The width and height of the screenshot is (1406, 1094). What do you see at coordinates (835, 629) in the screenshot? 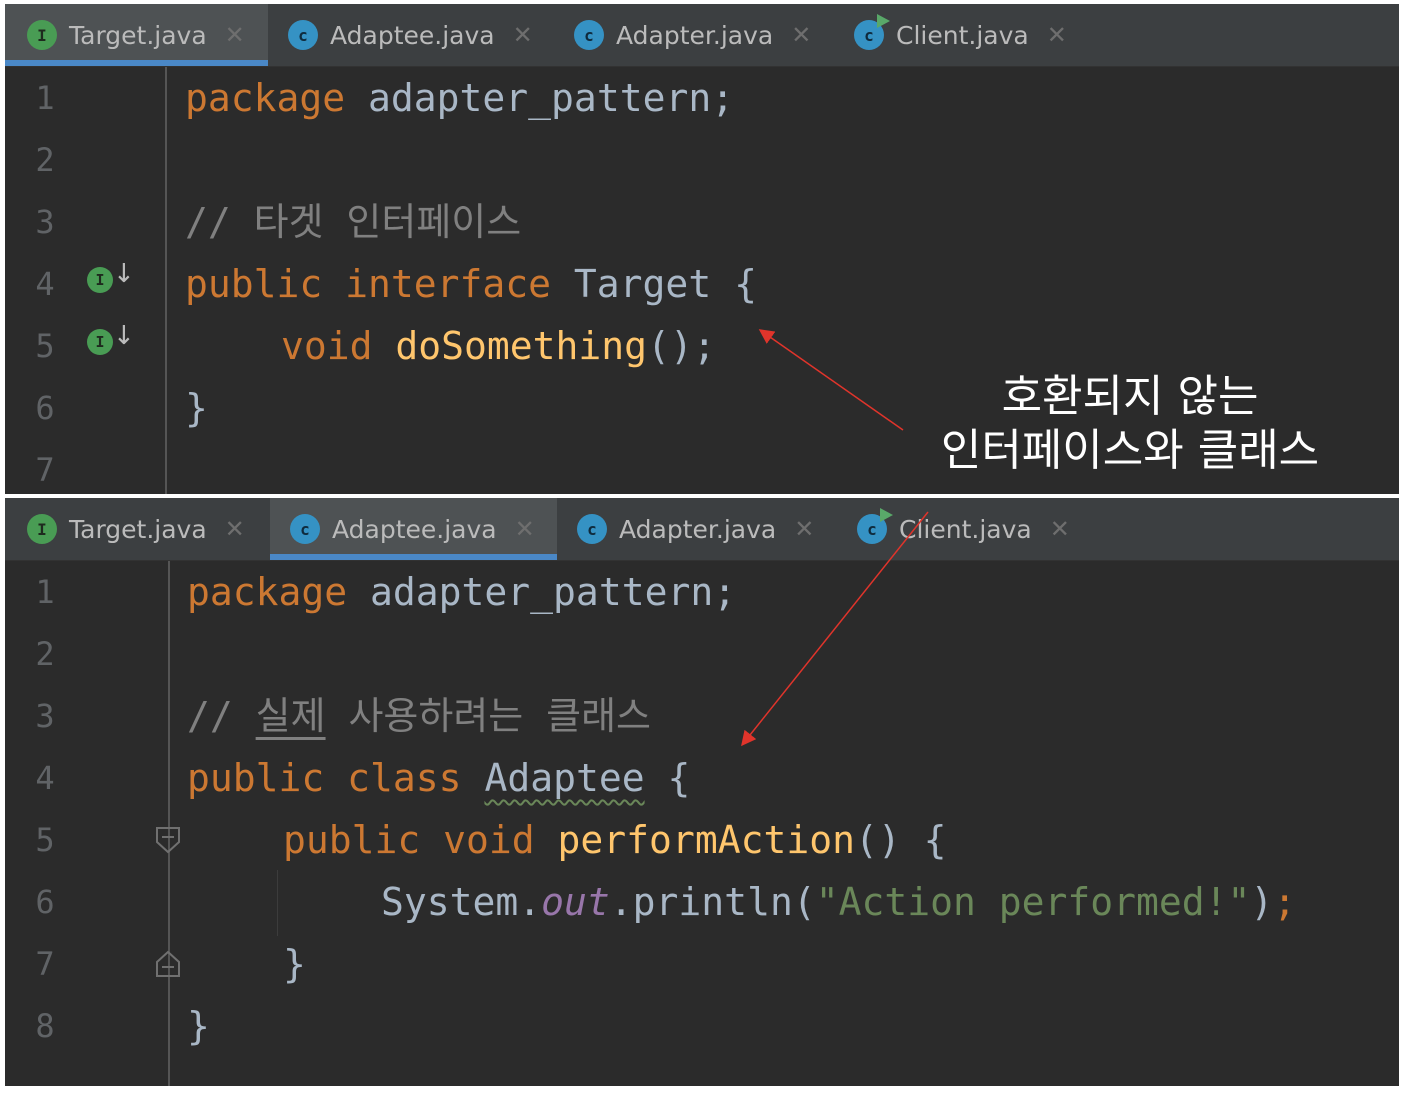
I see `arrow-to-adaptee` at bounding box center [835, 629].